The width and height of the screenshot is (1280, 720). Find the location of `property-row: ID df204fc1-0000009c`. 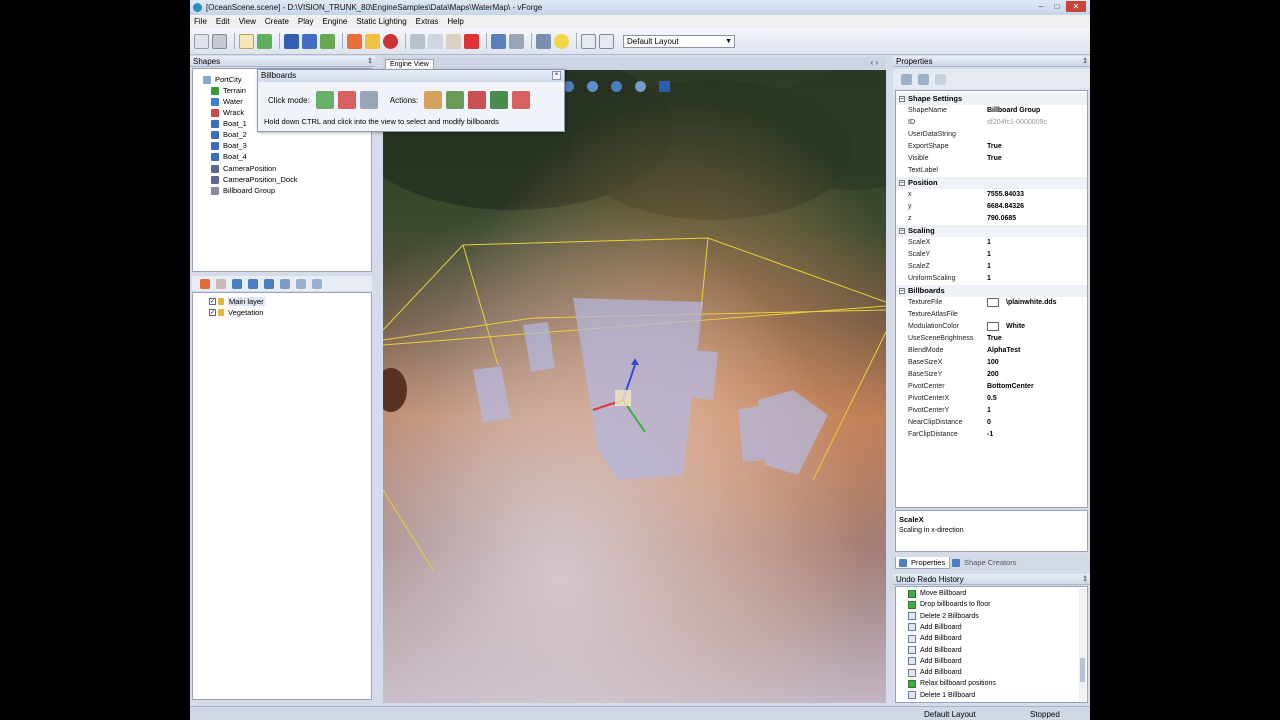

property-row: ID df204fc1-0000009c is located at coordinates (997, 123).